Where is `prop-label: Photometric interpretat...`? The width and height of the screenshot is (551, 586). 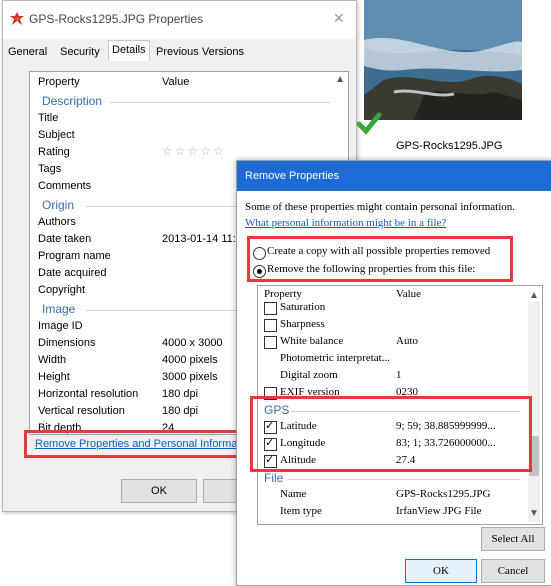
prop-label: Photometric interpretat... is located at coordinates (335, 358).